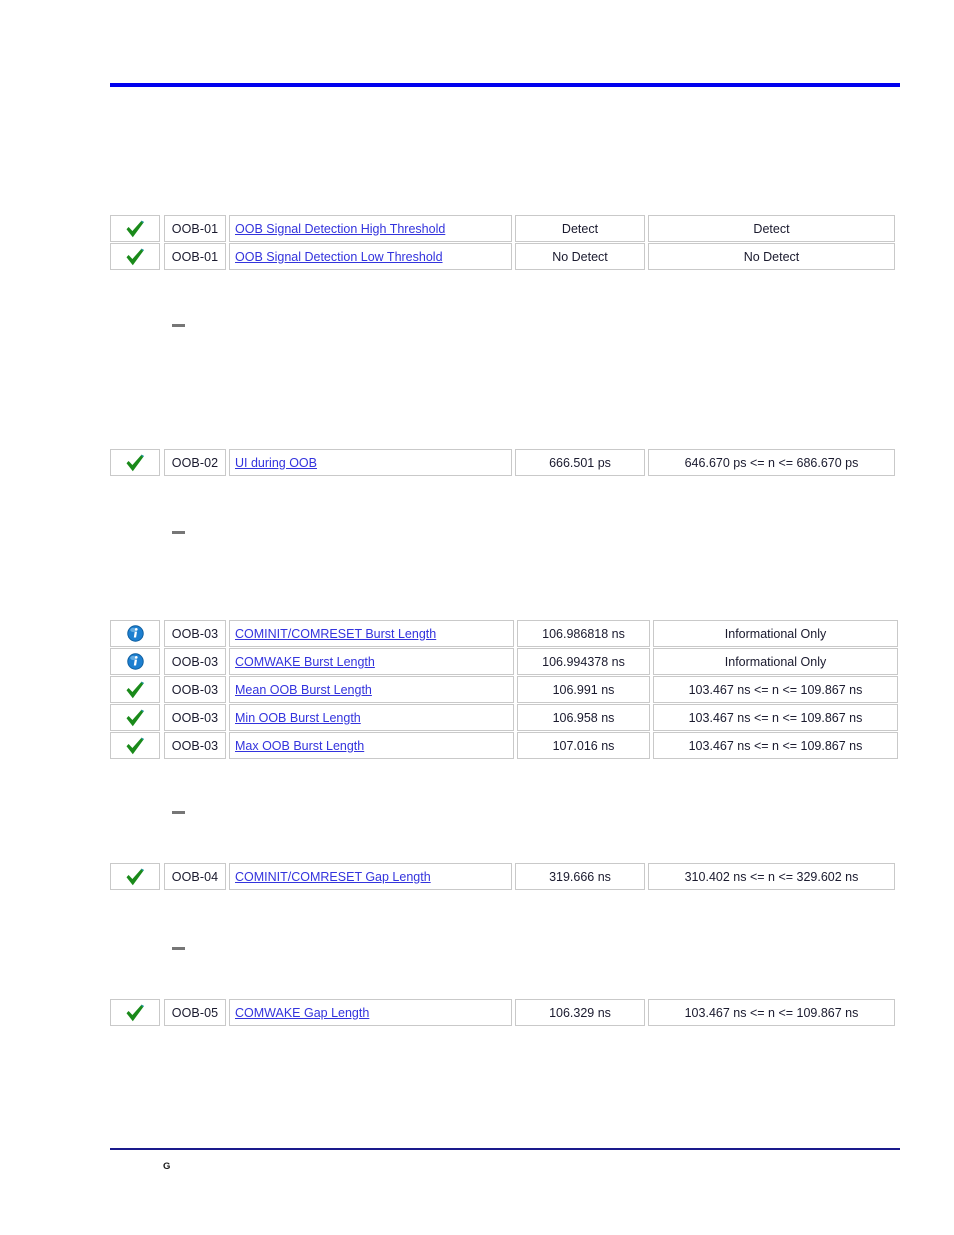 The width and height of the screenshot is (954, 1235). I want to click on test-name-cell: OOB Signal Detection High Threshold, so click(370, 228).